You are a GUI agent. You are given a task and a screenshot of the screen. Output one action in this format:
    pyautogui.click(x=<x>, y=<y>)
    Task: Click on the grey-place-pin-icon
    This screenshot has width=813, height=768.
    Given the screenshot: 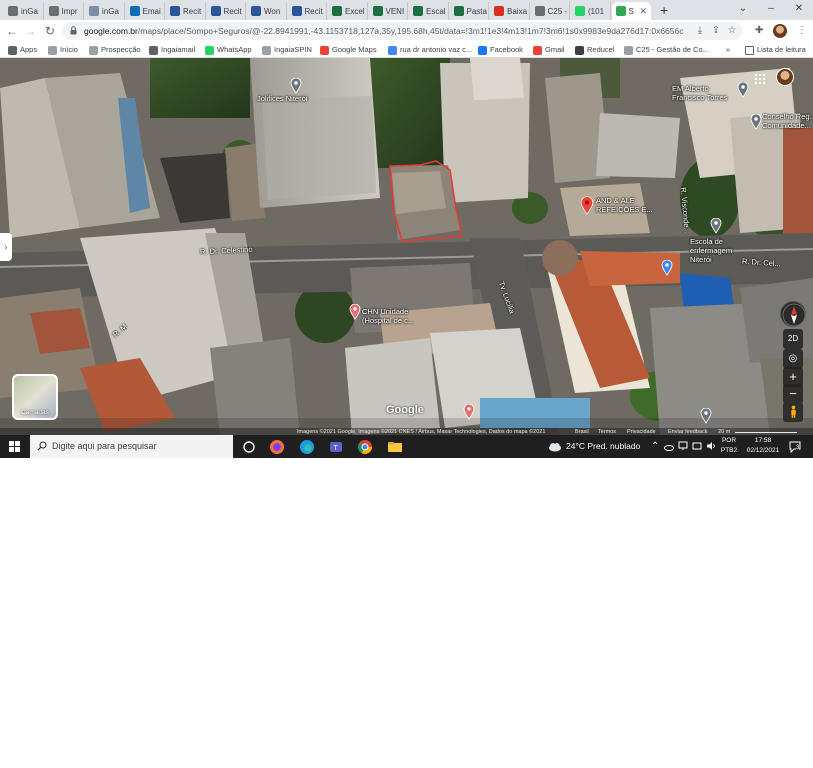 What is the action you would take?
    pyautogui.click(x=296, y=86)
    